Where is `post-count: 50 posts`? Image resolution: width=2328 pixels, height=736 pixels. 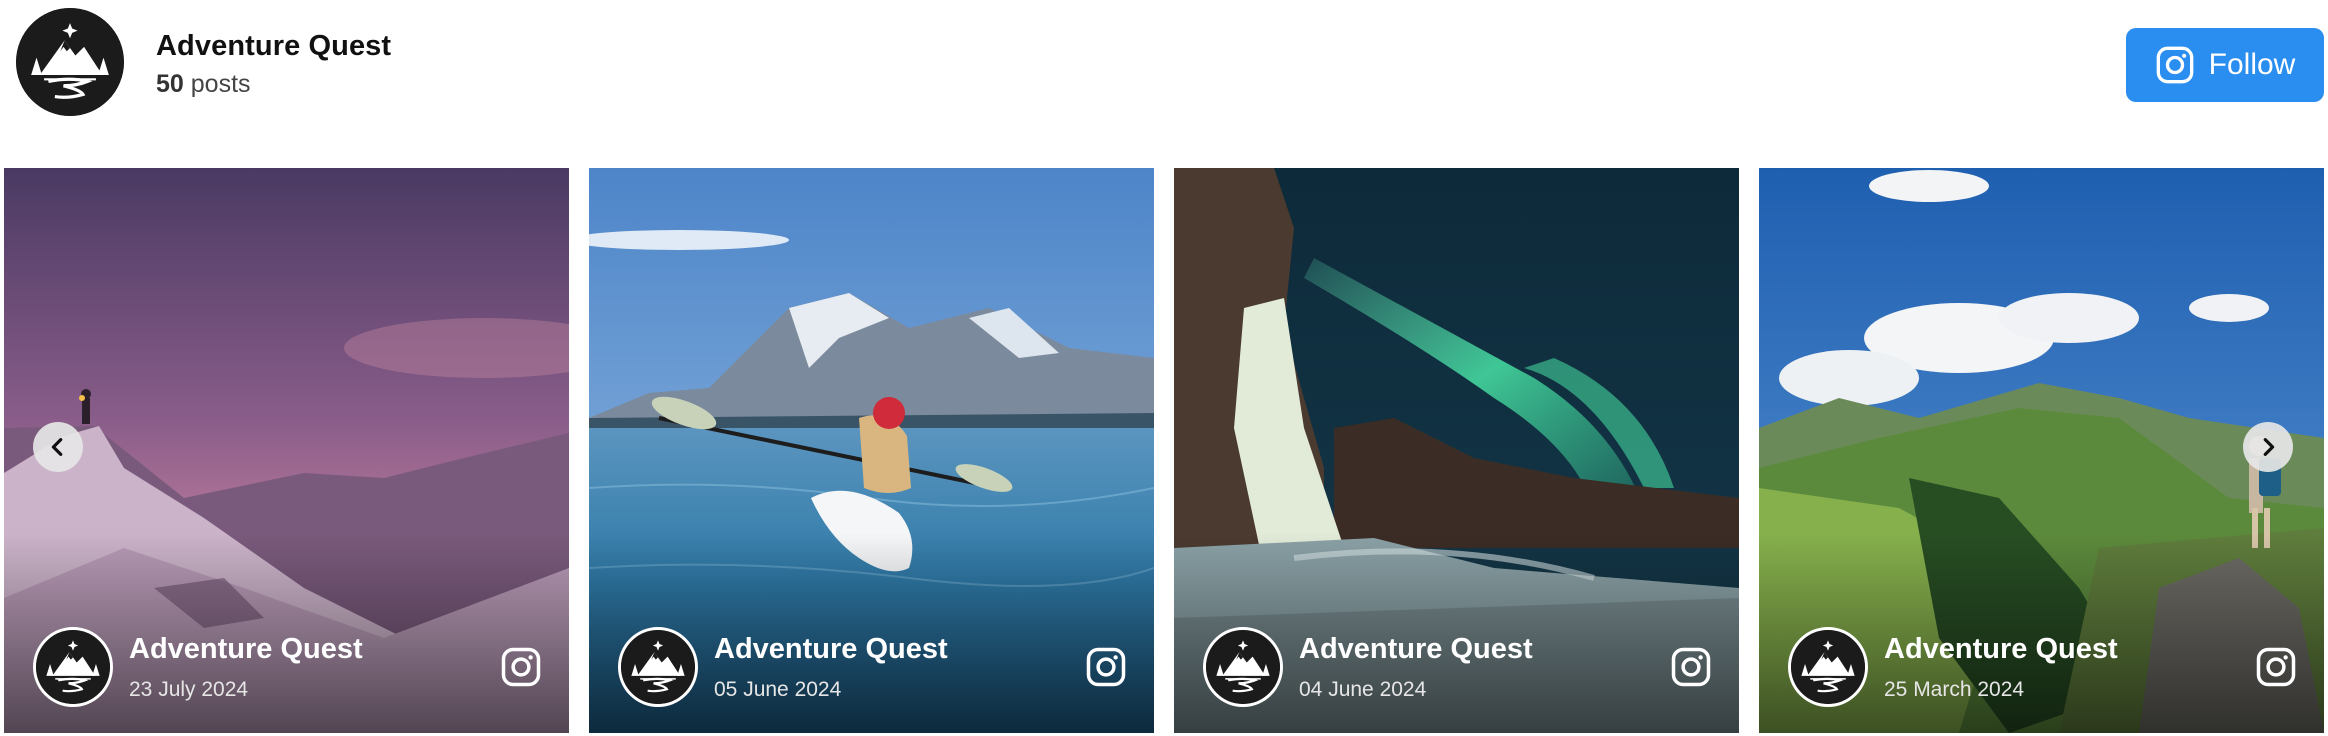
post-count: 50 posts is located at coordinates (203, 84).